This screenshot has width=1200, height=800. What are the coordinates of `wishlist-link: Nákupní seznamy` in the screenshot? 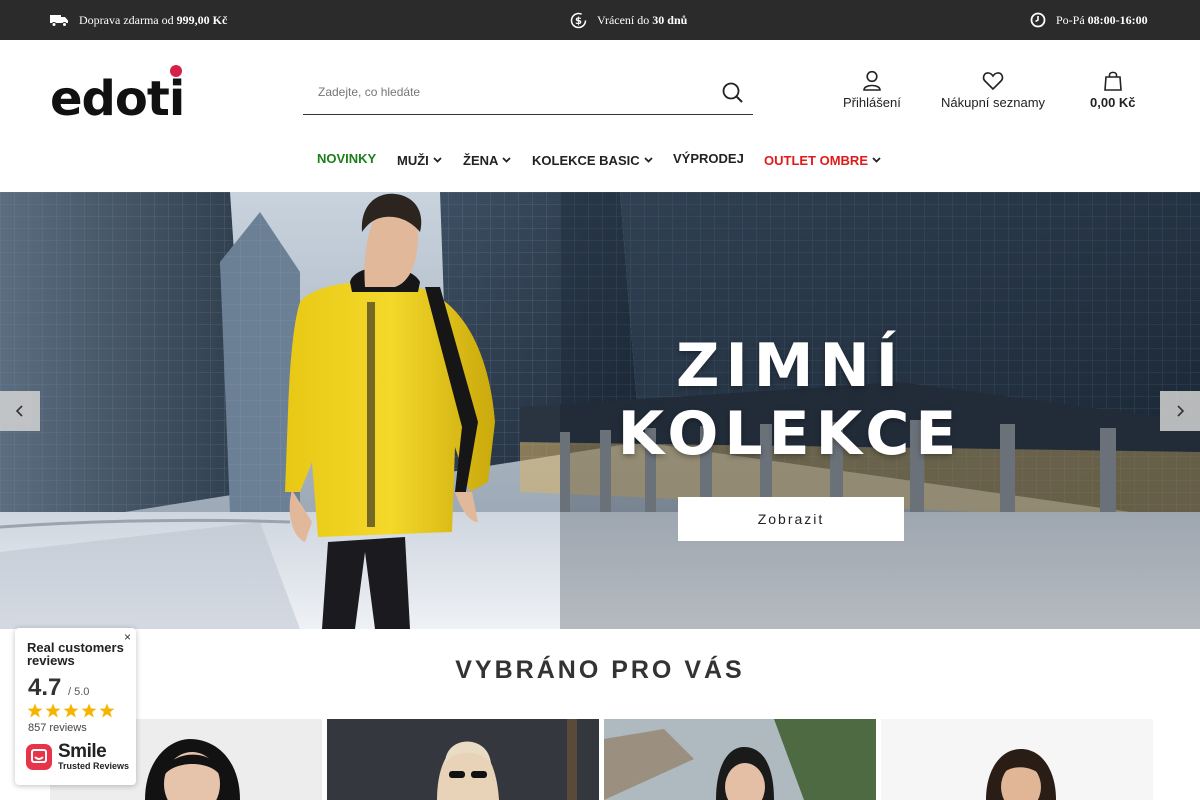 It's located at (993, 90).